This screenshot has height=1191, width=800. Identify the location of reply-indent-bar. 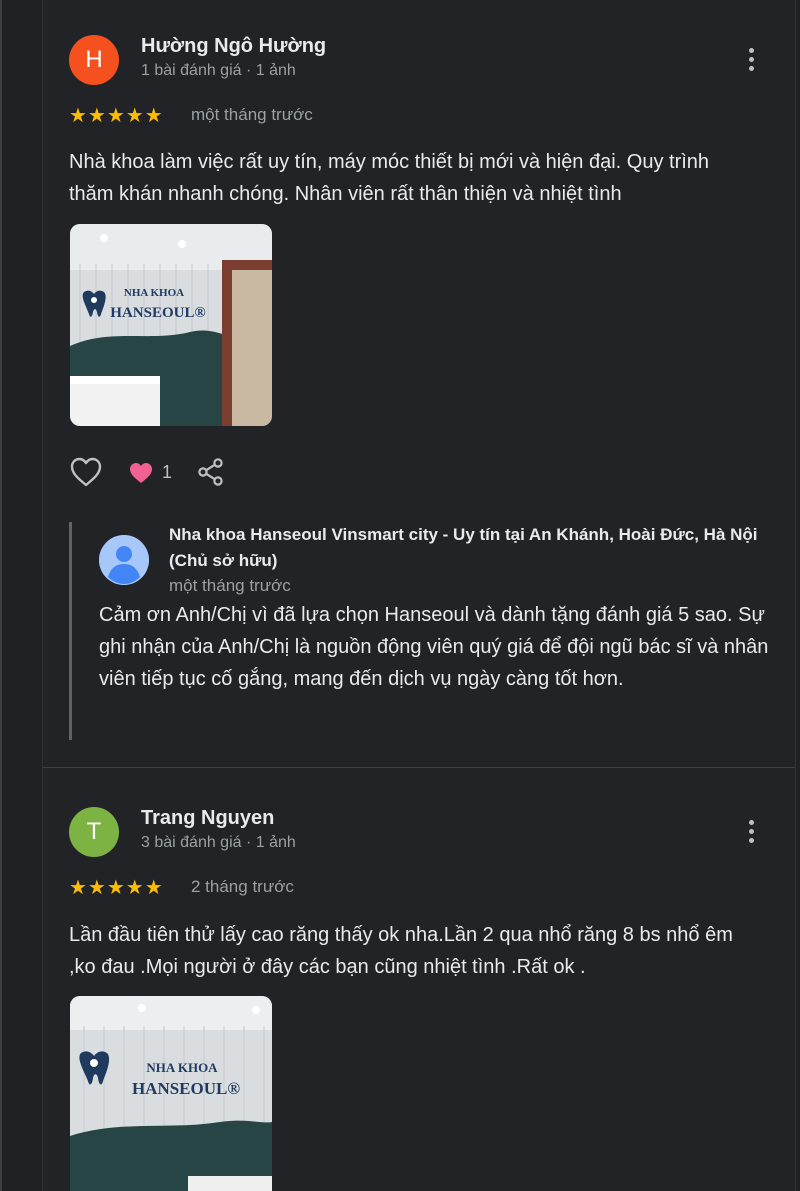
(70, 631).